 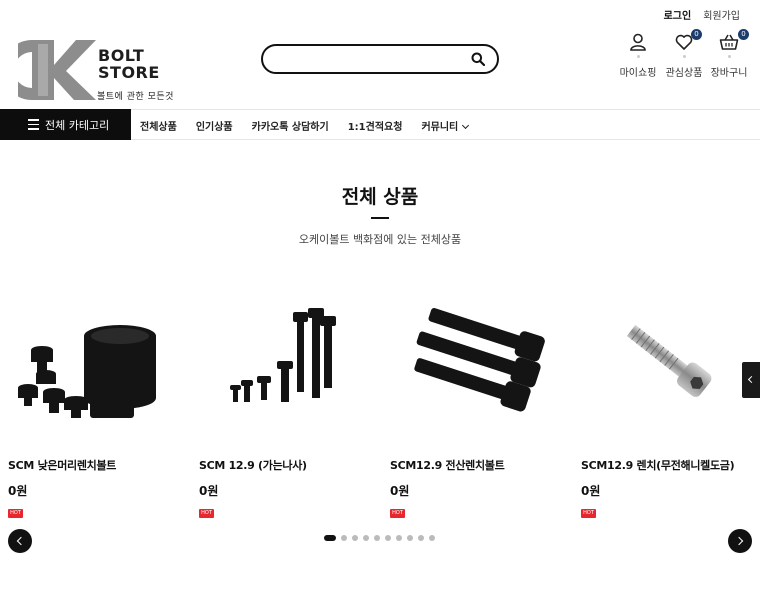 I want to click on mypage-button: 마이쇼핑, so click(x=638, y=56).